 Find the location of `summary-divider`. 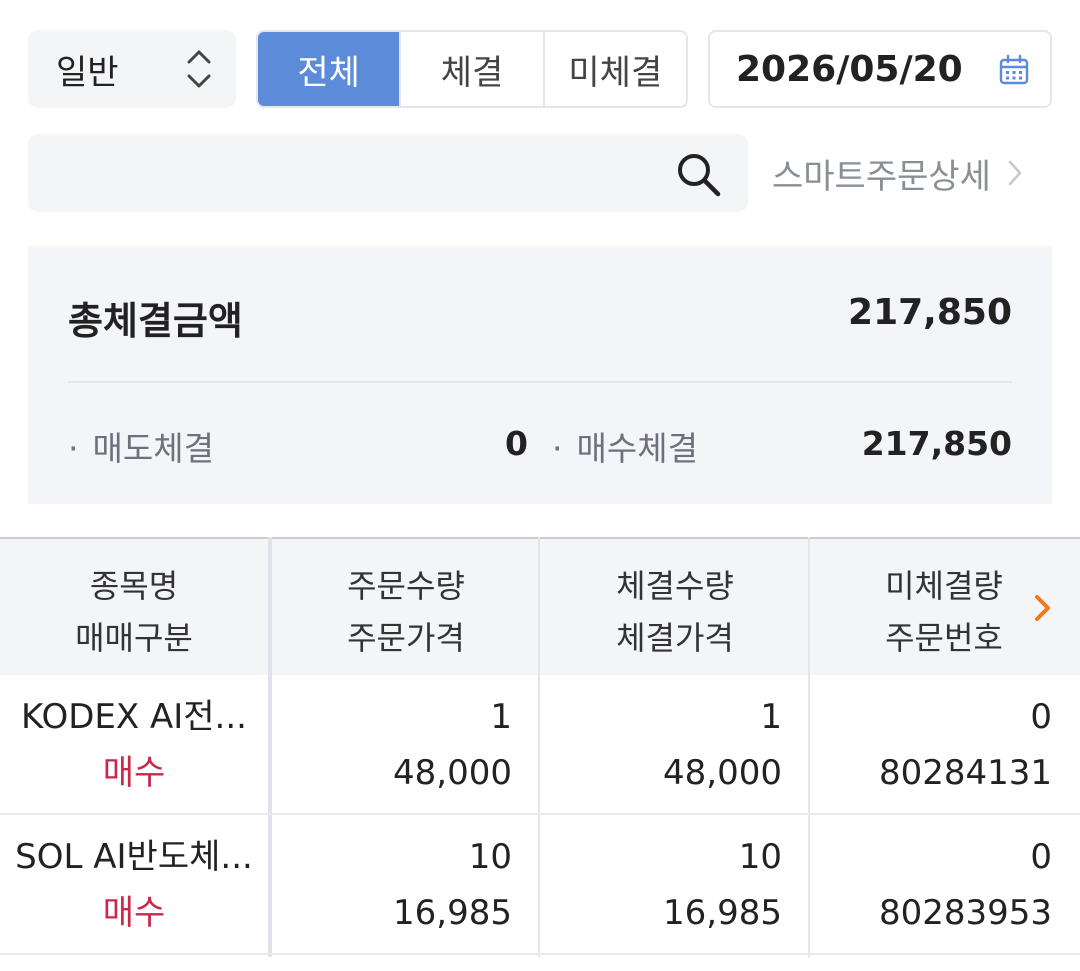

summary-divider is located at coordinates (540, 382).